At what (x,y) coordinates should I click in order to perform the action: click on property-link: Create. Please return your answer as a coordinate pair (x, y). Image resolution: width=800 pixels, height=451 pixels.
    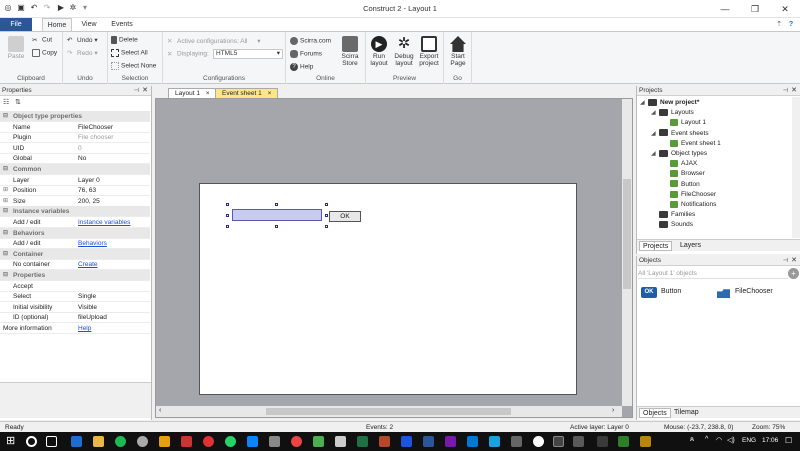
    Looking at the image, I should click on (88, 264).